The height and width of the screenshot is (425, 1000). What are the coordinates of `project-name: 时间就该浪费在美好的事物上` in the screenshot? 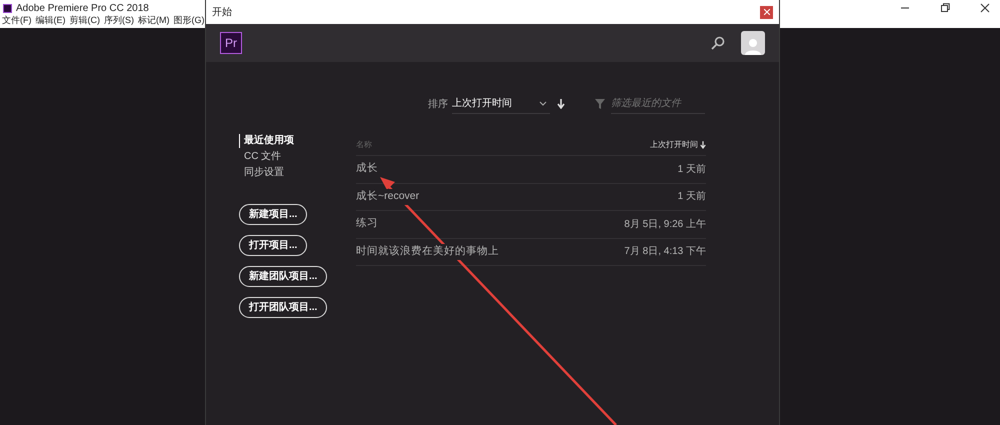 It's located at (427, 252).